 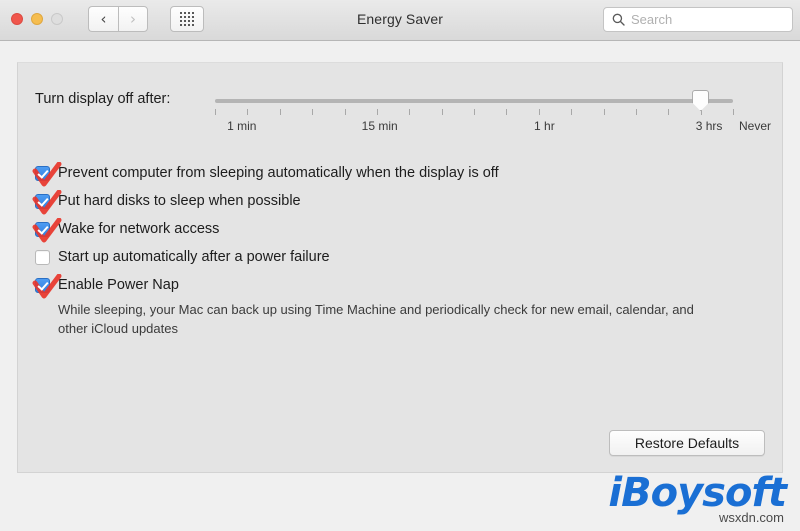 What do you see at coordinates (47, 201) in the screenshot?
I see `hard-disk-sleep-checkbox` at bounding box center [47, 201].